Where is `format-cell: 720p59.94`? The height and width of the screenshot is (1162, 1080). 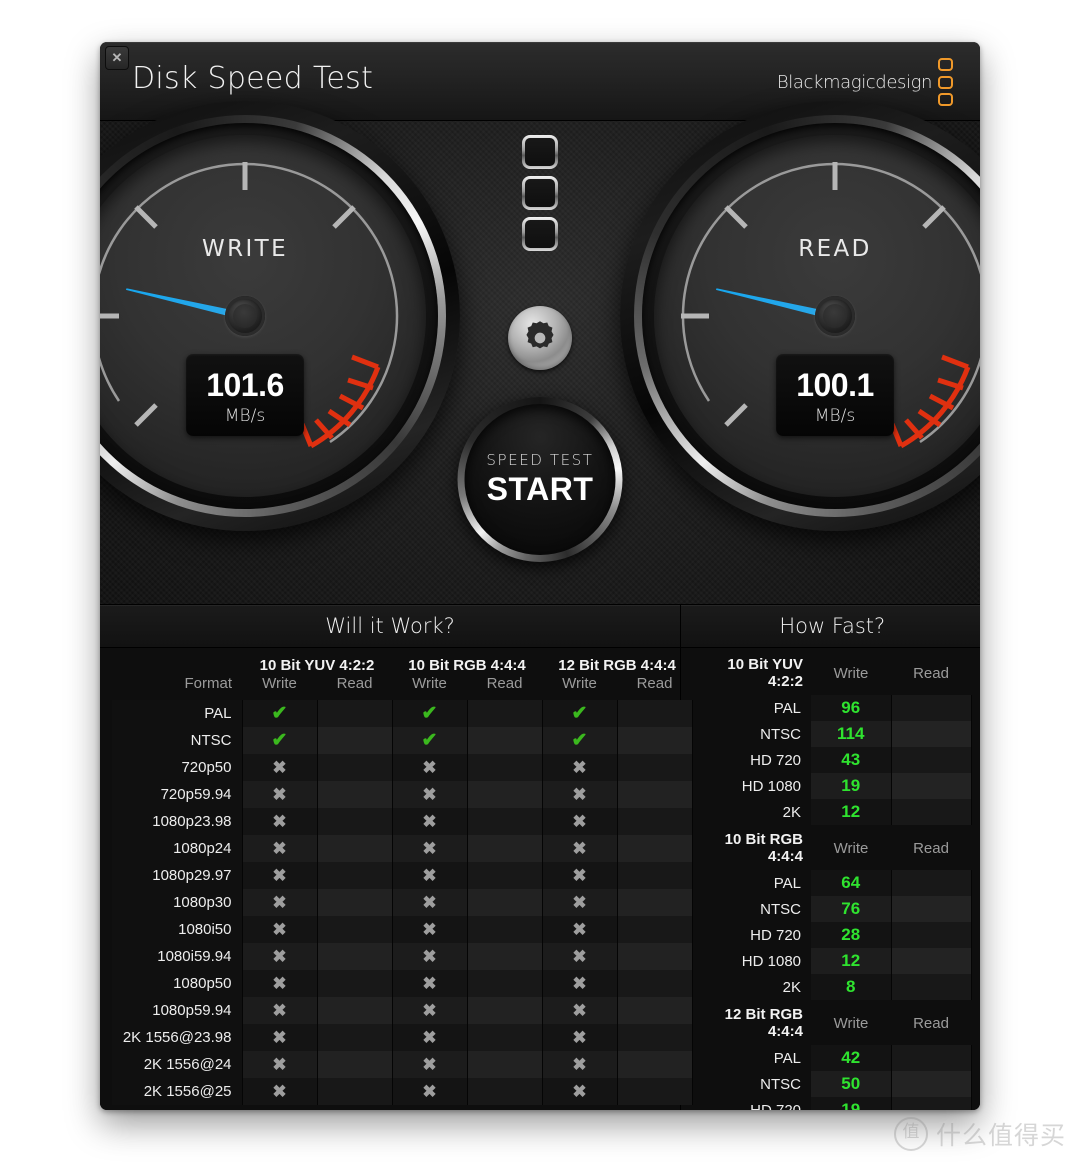 format-cell: 720p59.94 is located at coordinates (177, 794).